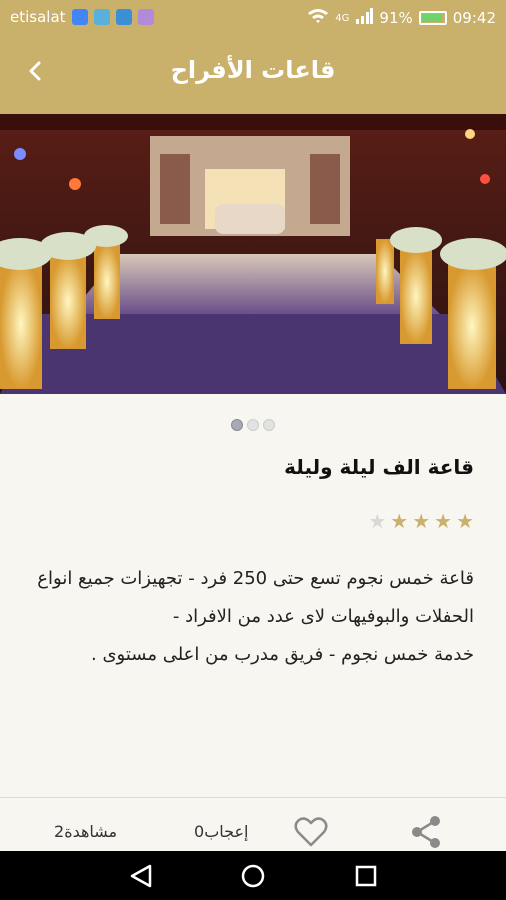  What do you see at coordinates (253, 17) in the screenshot?
I see `status-bar: etisalat 4G 91% 09:42` at bounding box center [253, 17].